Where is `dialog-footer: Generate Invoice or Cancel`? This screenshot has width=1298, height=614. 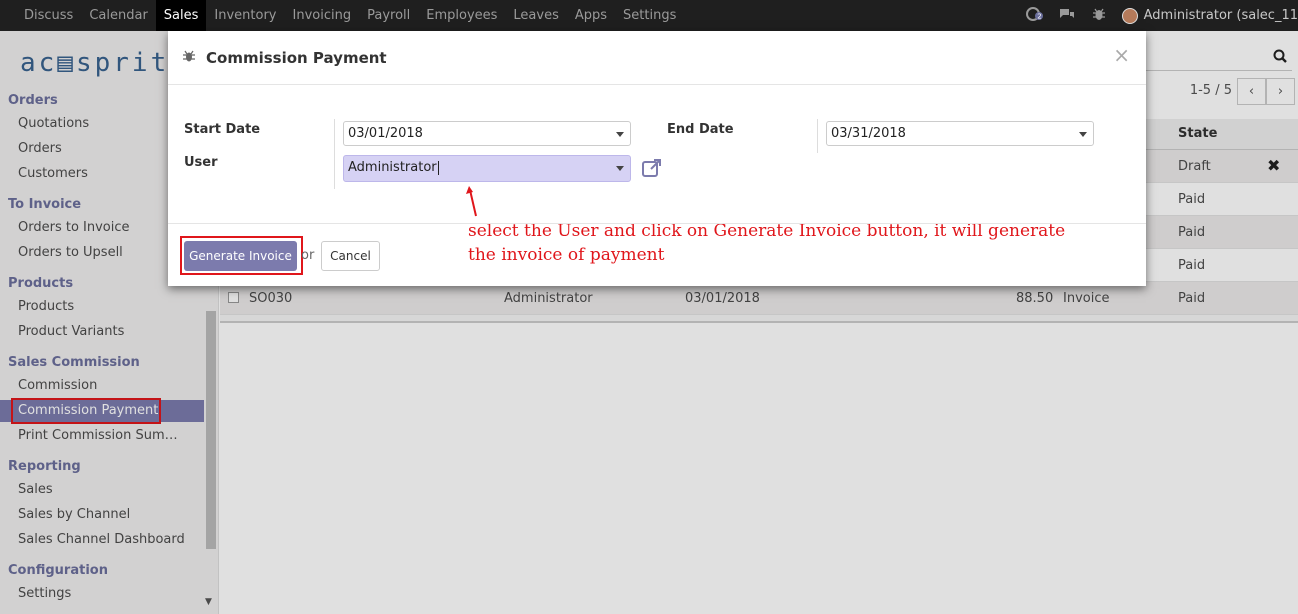
dialog-footer: Generate Invoice or Cancel is located at coordinates (657, 254).